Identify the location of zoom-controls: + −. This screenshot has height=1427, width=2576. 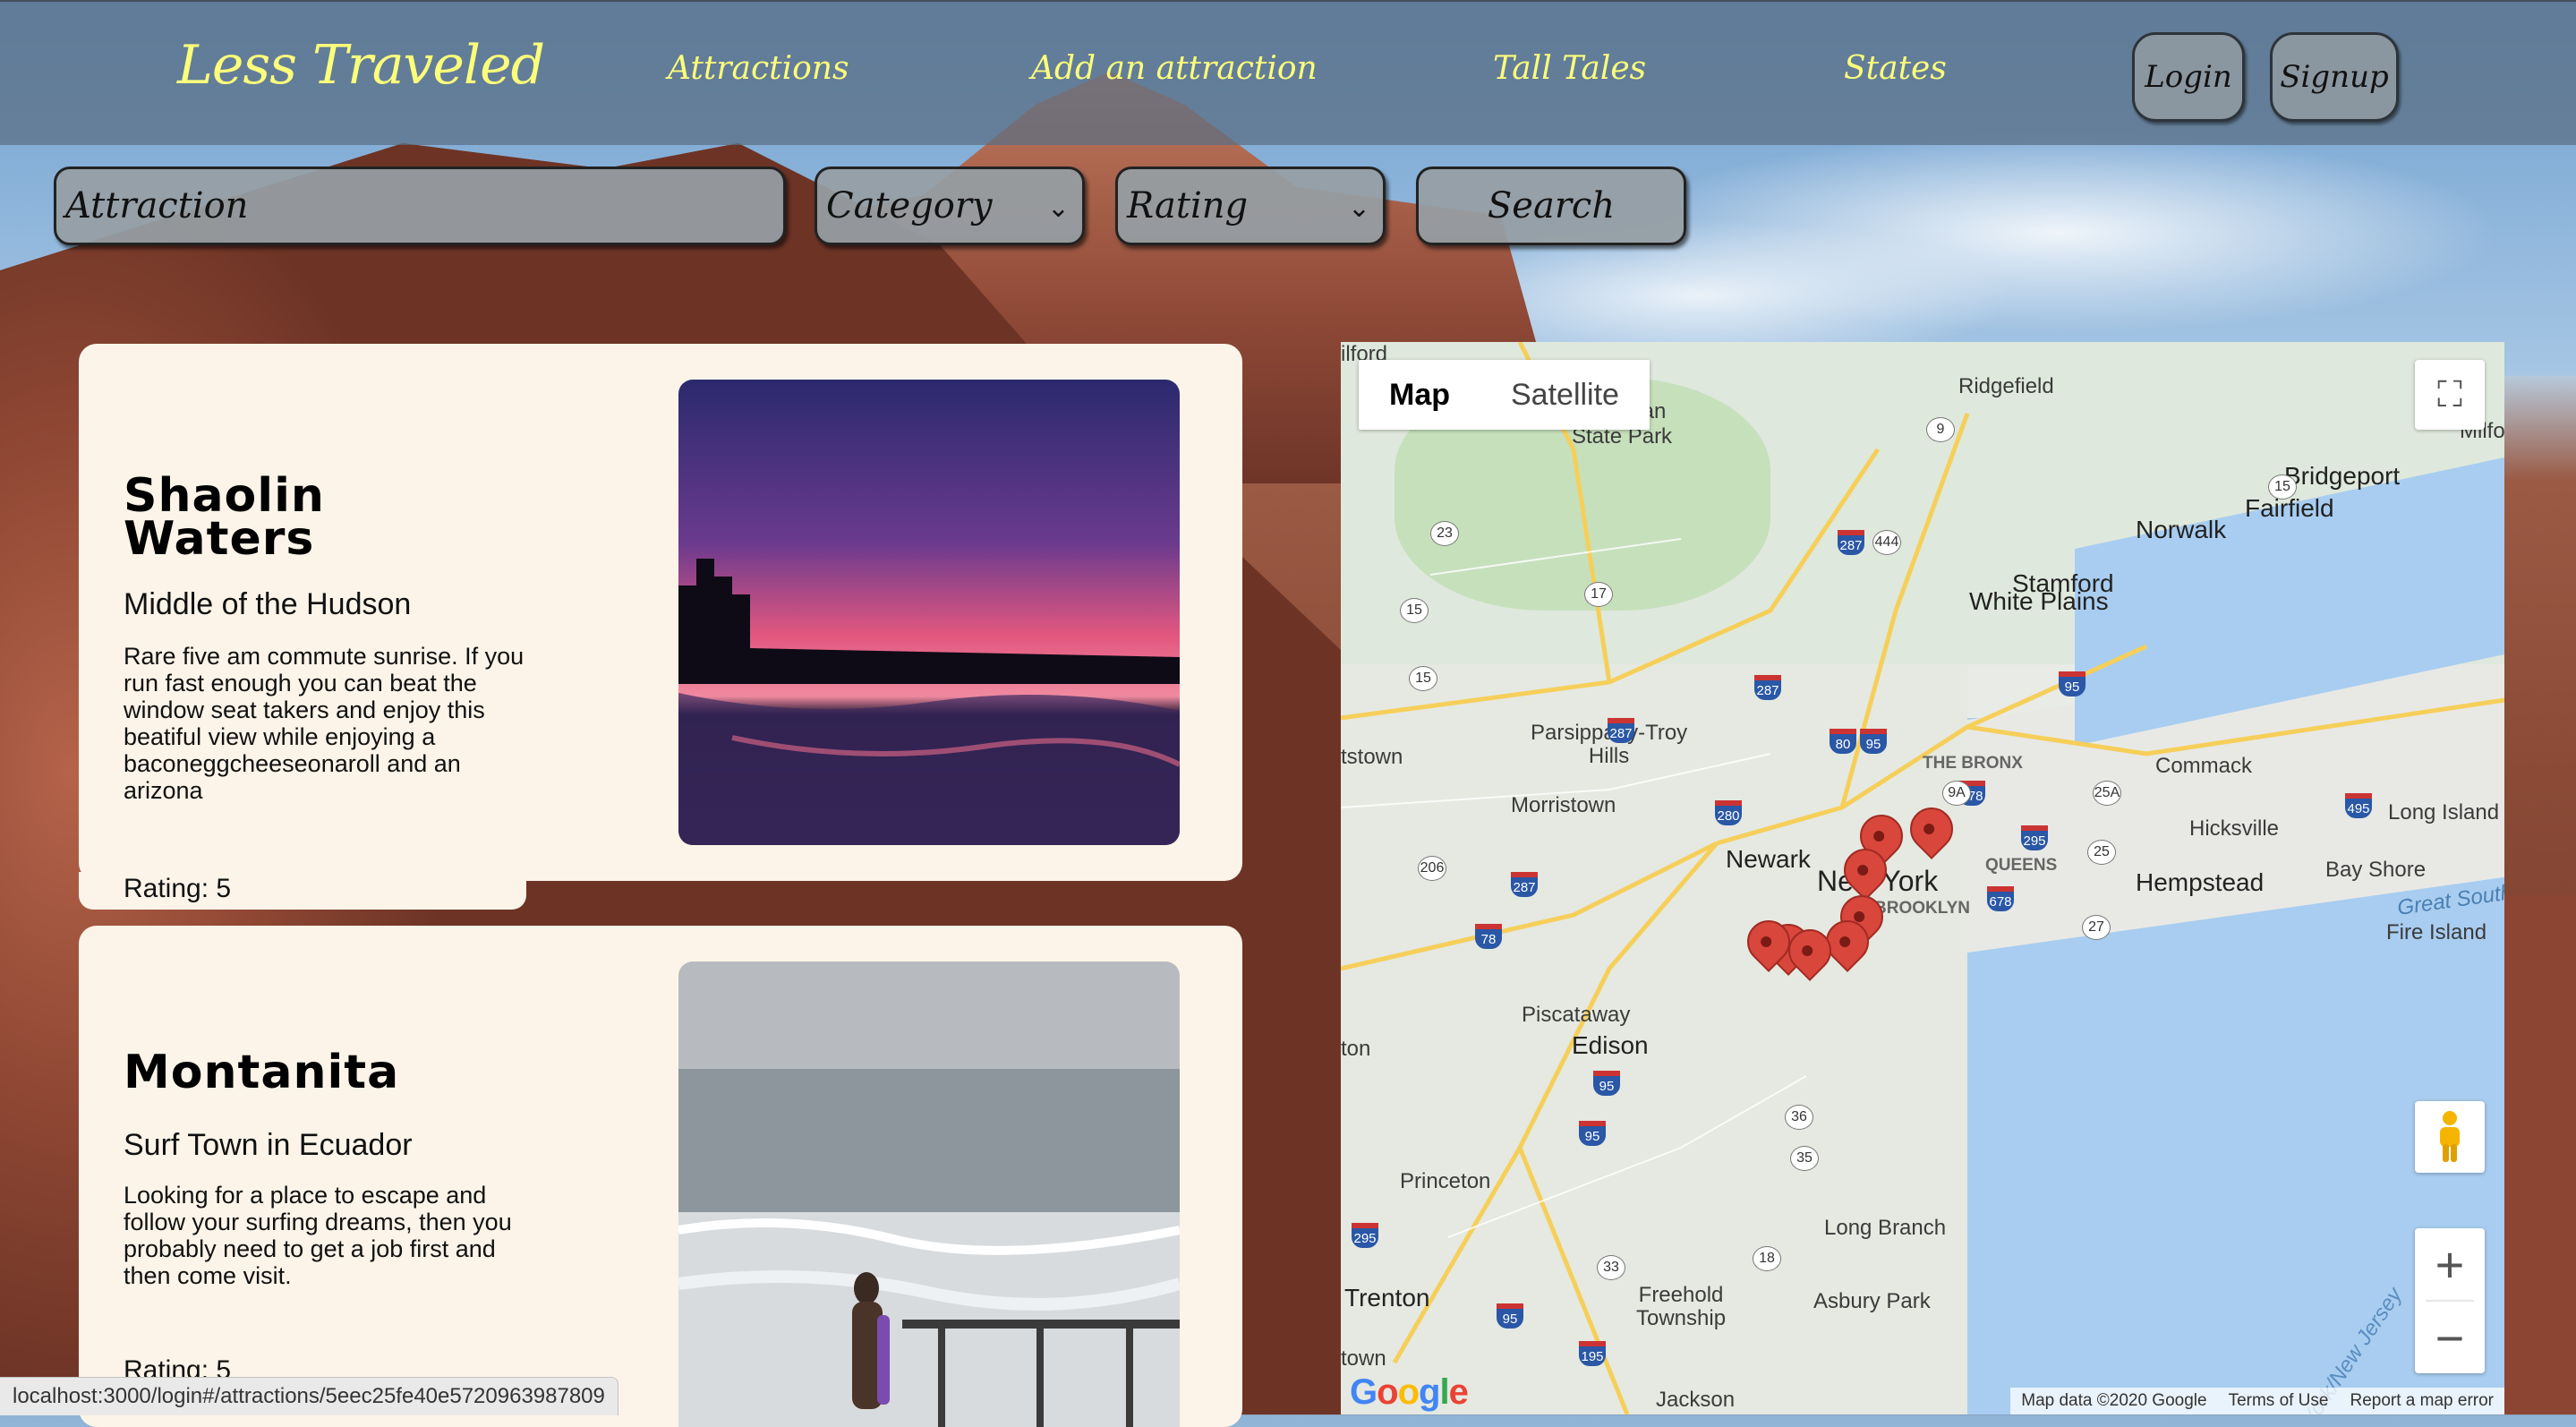
(2450, 1301).